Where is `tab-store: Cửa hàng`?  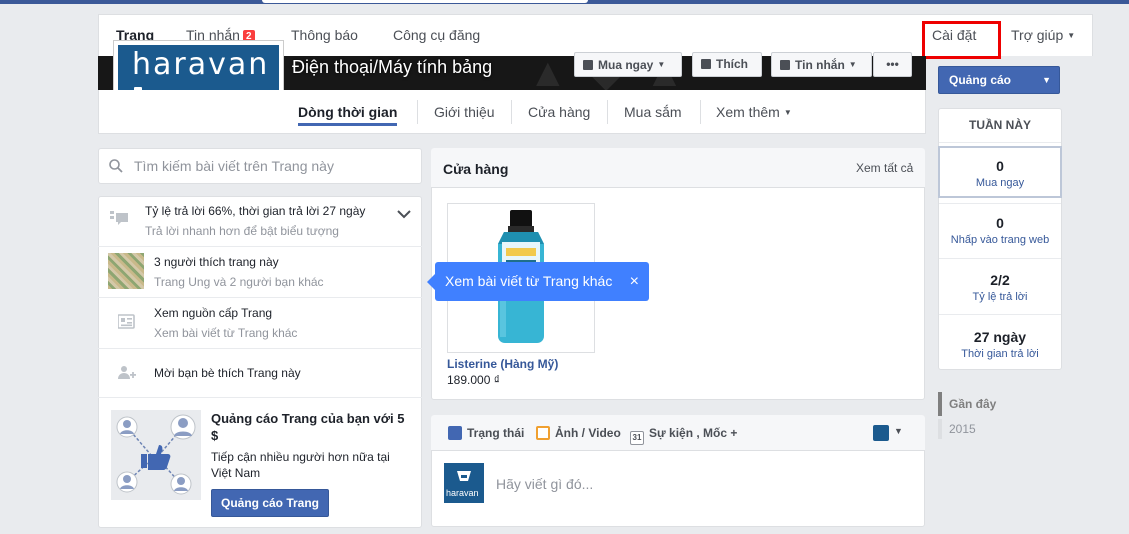 tab-store: Cửa hàng is located at coordinates (559, 112).